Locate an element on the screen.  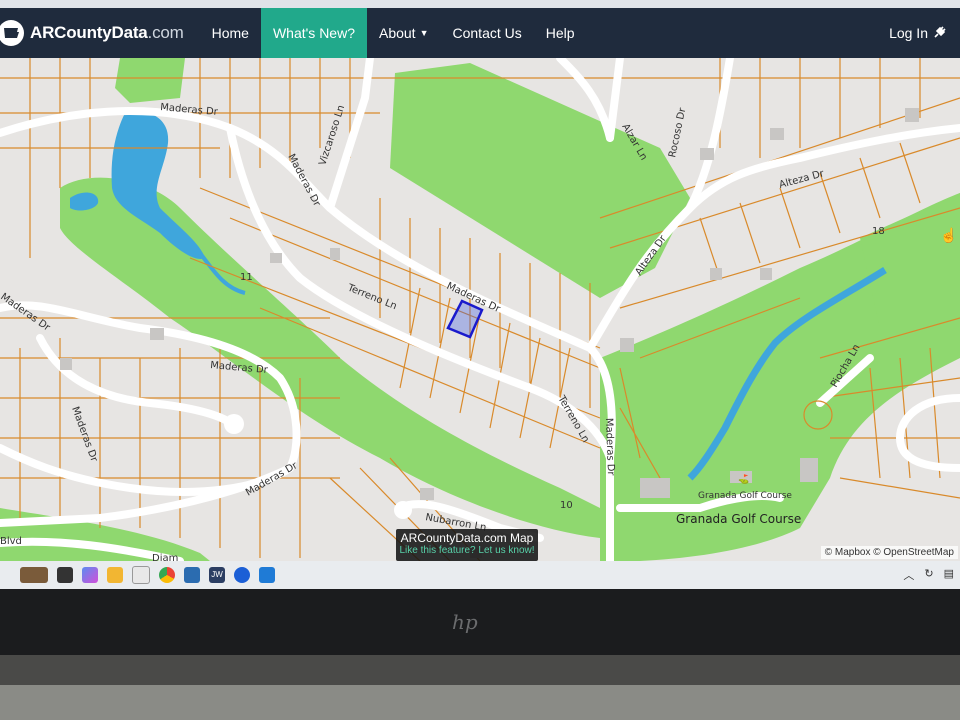
brand: ARCountyData.com is located at coordinates (92, 33).